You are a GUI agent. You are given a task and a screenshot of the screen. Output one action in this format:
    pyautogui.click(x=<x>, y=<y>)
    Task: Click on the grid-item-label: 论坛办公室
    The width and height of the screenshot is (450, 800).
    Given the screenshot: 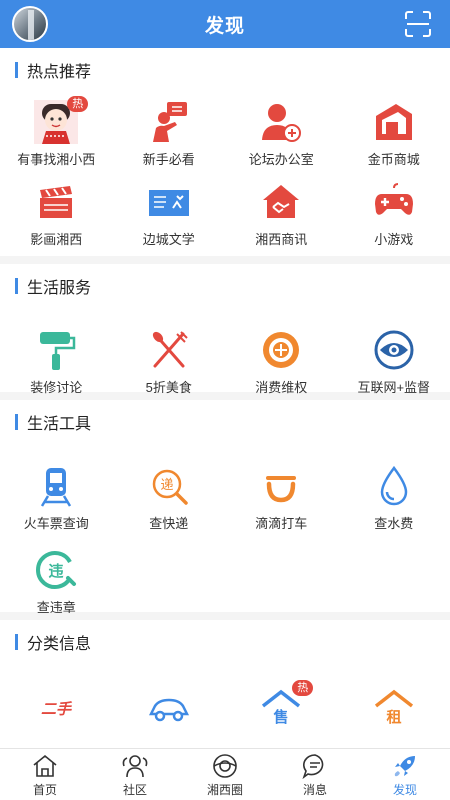 What is the action you would take?
    pyautogui.click(x=281, y=159)
    